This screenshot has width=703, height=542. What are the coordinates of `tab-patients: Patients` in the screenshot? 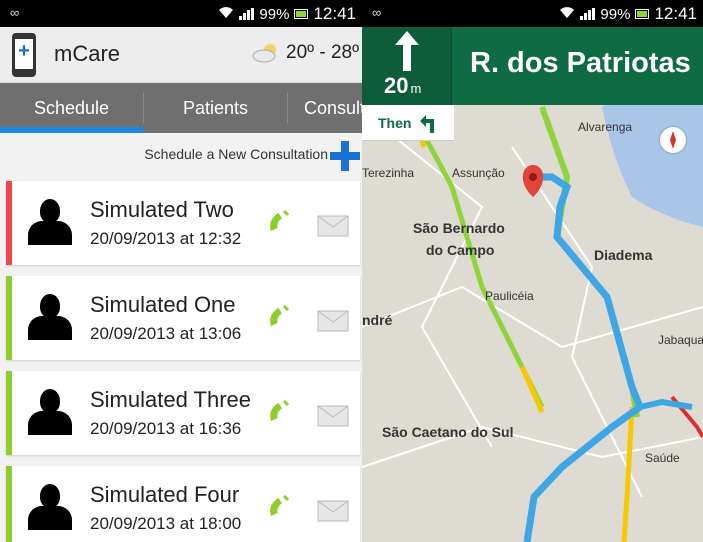 It's located at (215, 108).